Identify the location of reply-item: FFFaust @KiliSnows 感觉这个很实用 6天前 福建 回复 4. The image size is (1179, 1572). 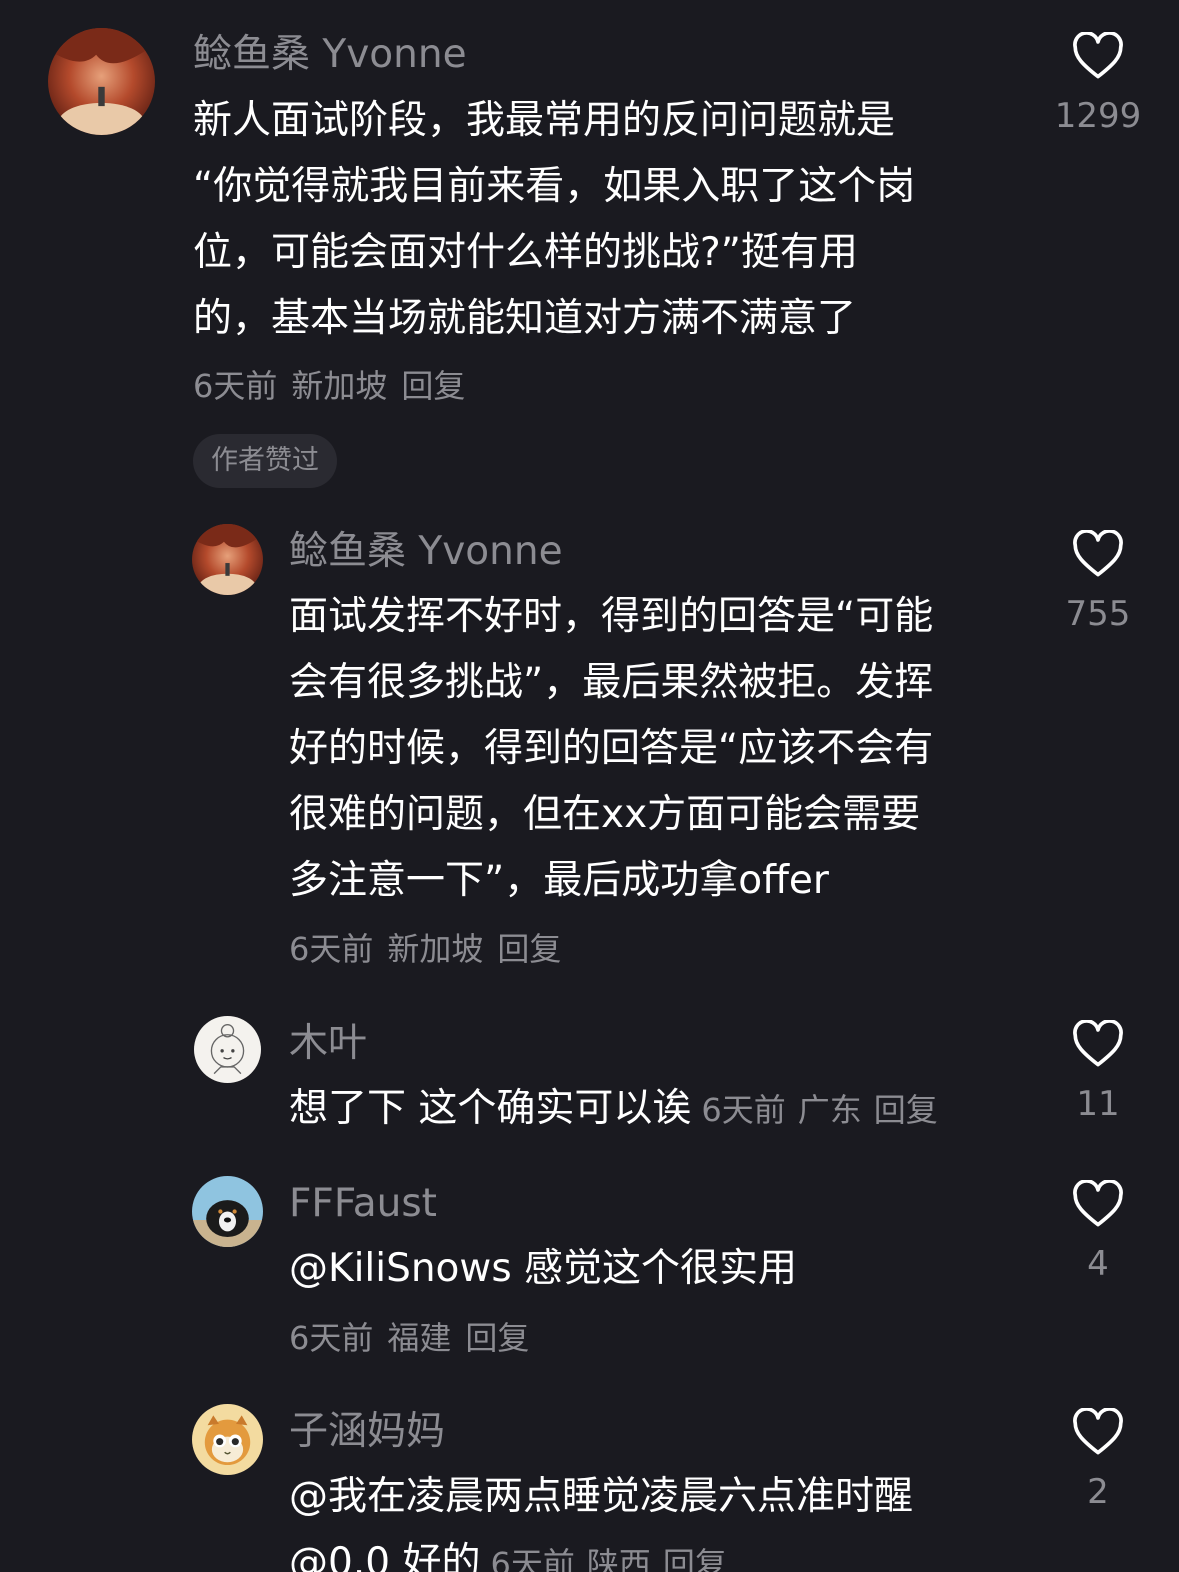
(589, 1275).